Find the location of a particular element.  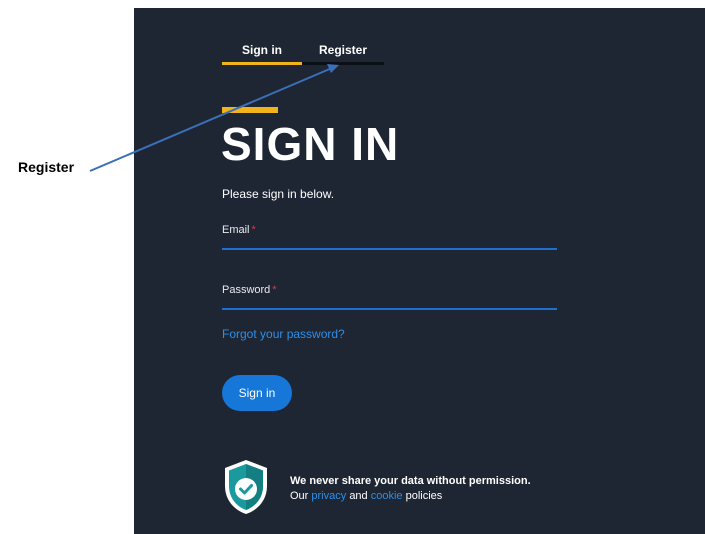

annotation-label: Register is located at coordinates (46, 167).